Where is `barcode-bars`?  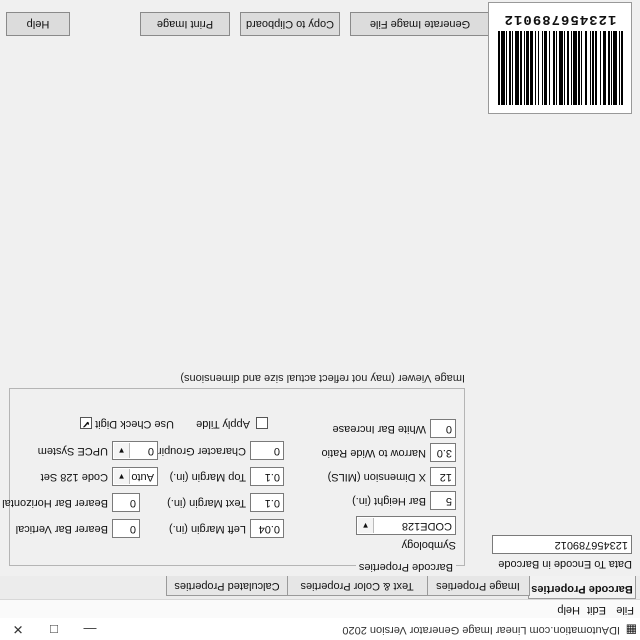
barcode-bars is located at coordinates (560, 68).